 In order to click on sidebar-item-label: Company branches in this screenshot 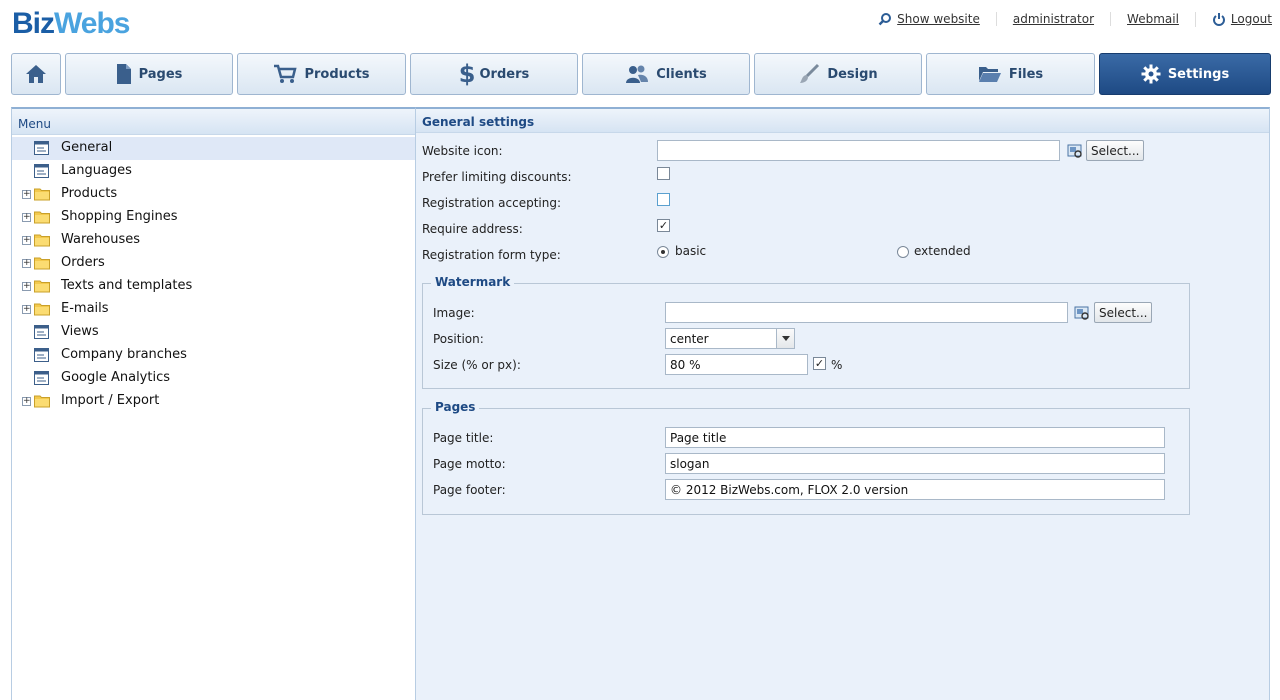, I will do `click(124, 354)`.